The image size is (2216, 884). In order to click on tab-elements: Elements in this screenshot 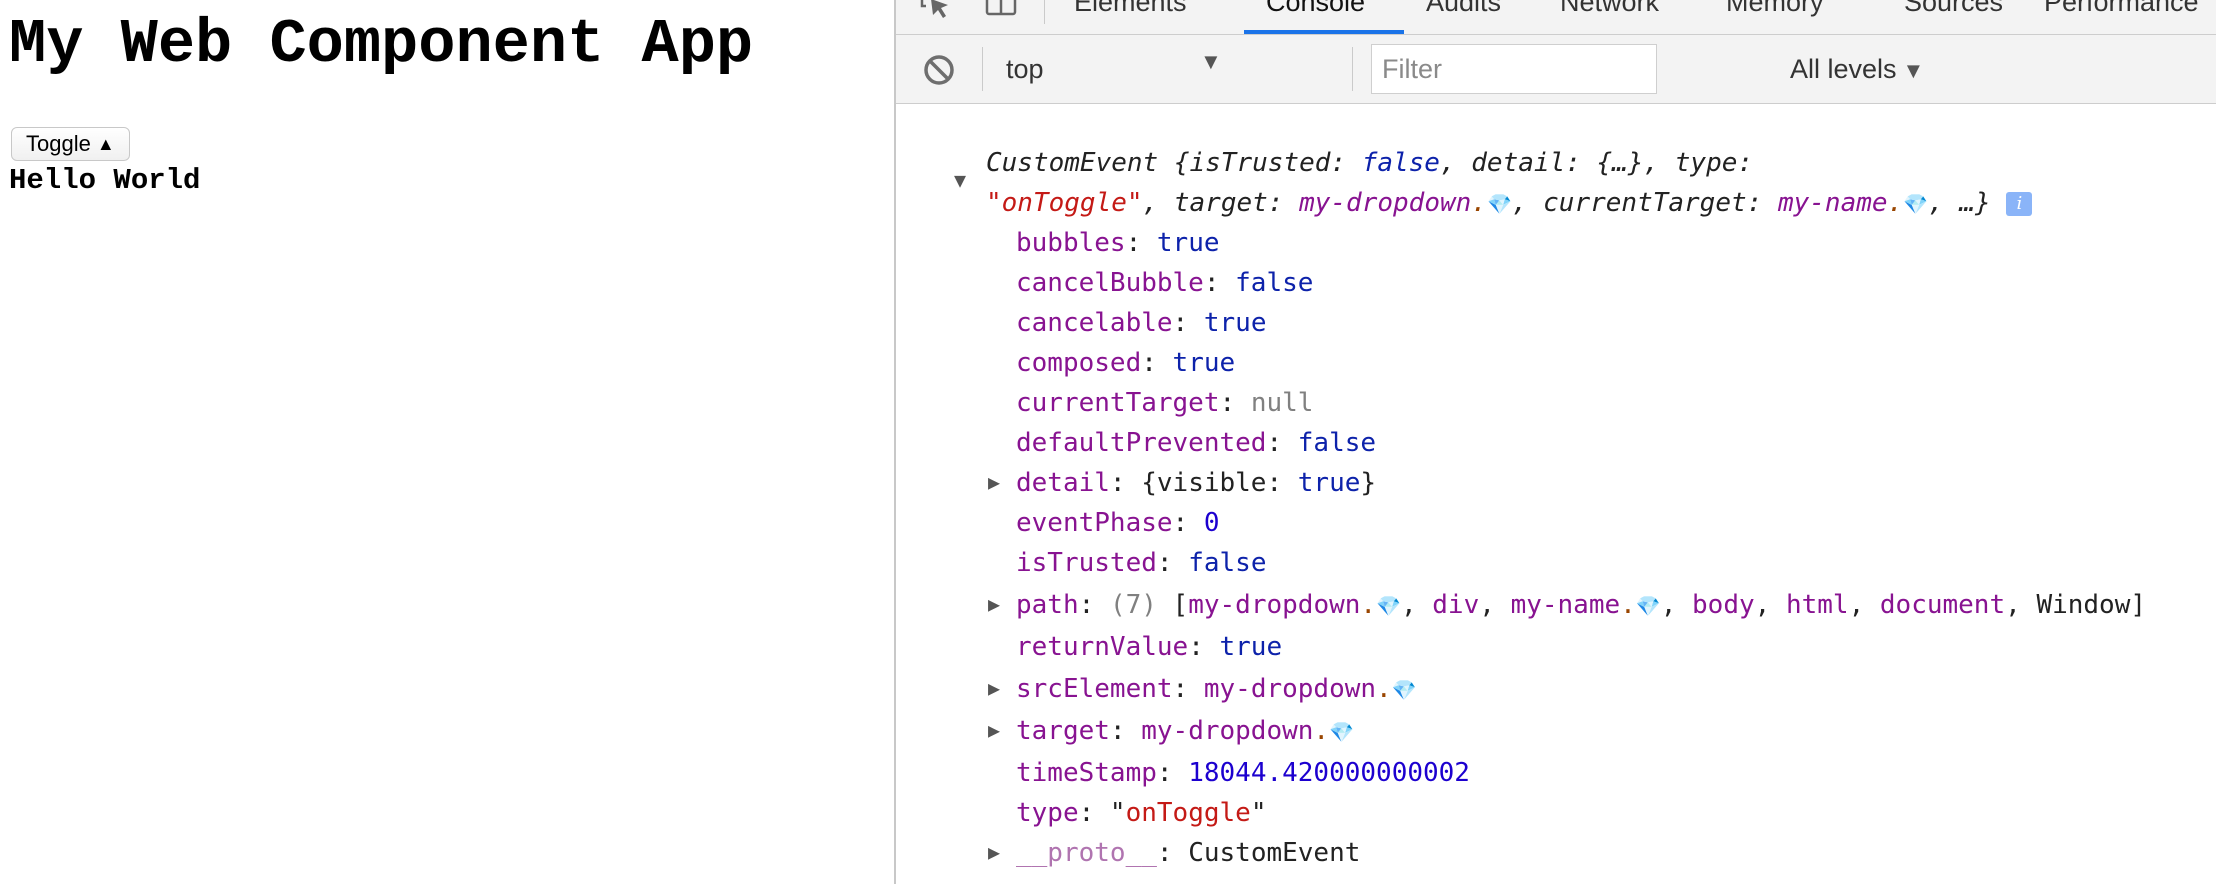, I will do `click(1130, 17)`.